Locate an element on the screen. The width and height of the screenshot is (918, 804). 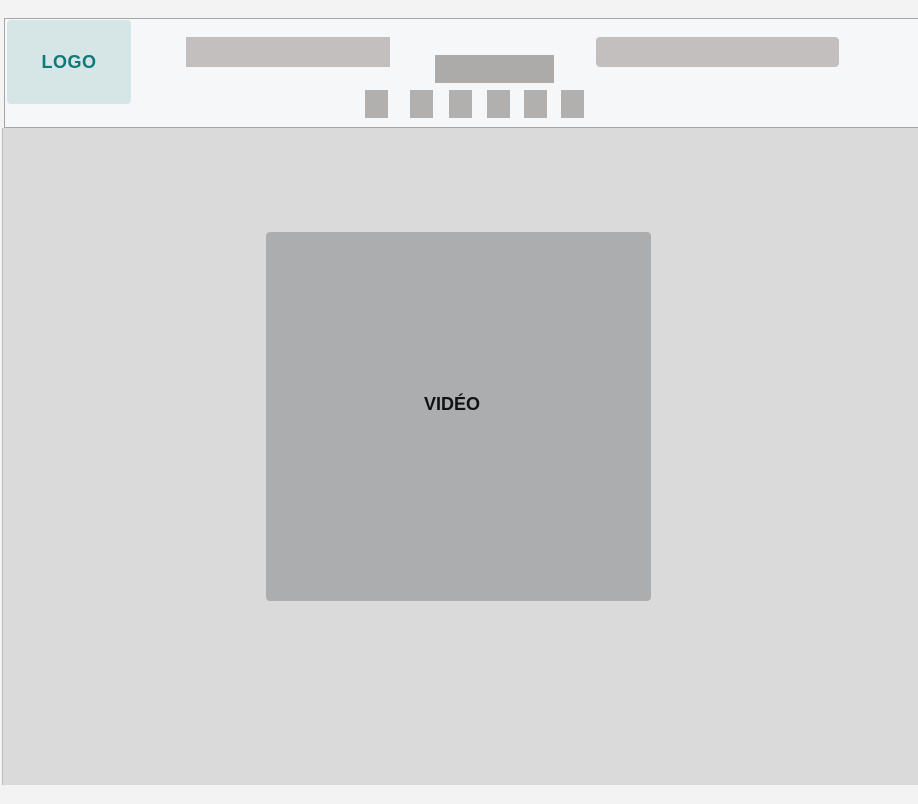
logo-text: LOGO is located at coordinates (69, 61).